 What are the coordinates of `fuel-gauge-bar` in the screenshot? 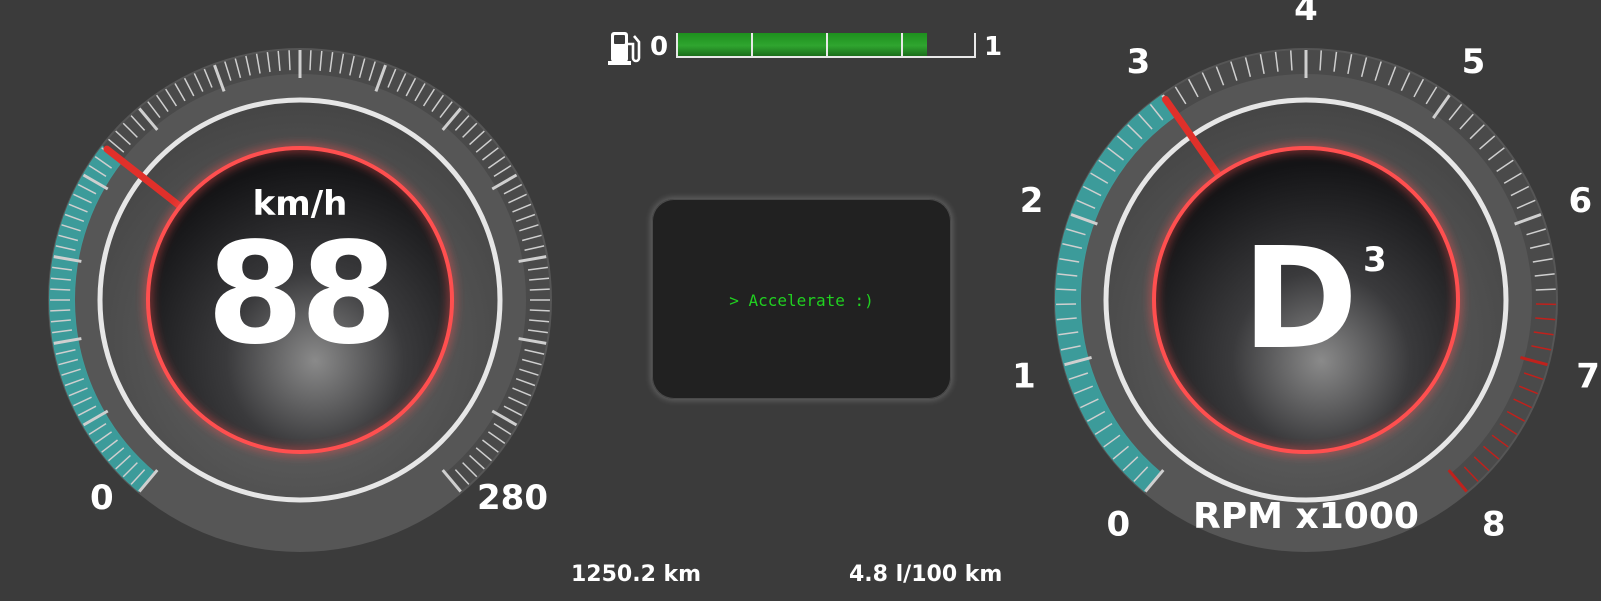 It's located at (826, 45).